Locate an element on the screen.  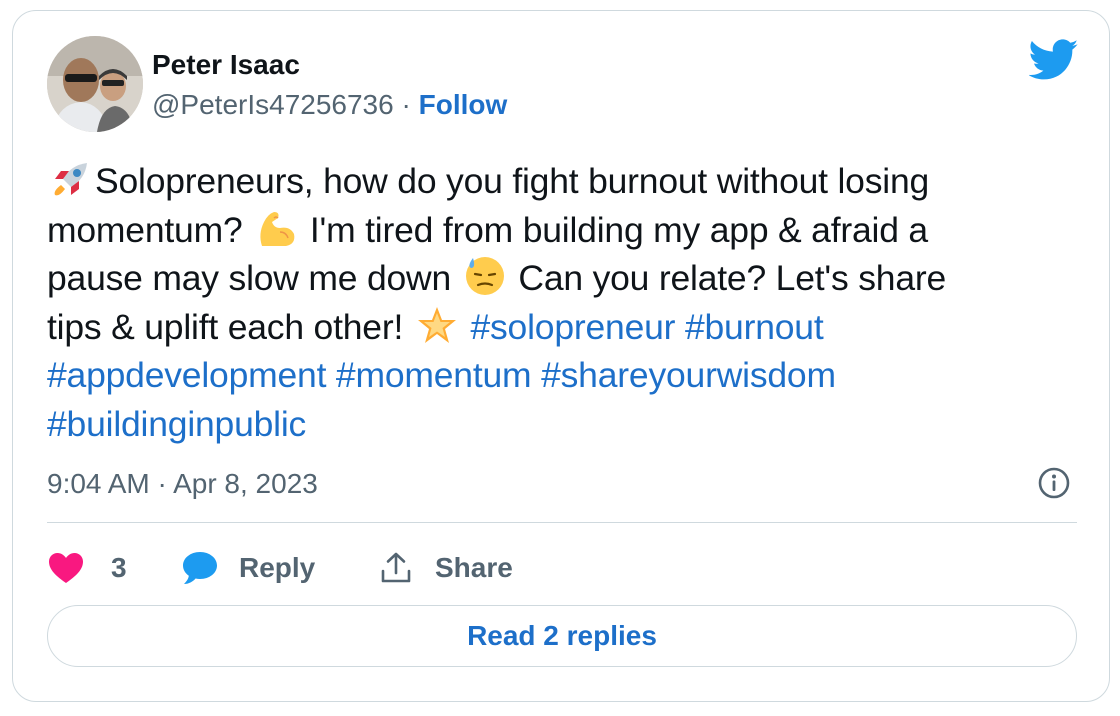
divider is located at coordinates (562, 522).